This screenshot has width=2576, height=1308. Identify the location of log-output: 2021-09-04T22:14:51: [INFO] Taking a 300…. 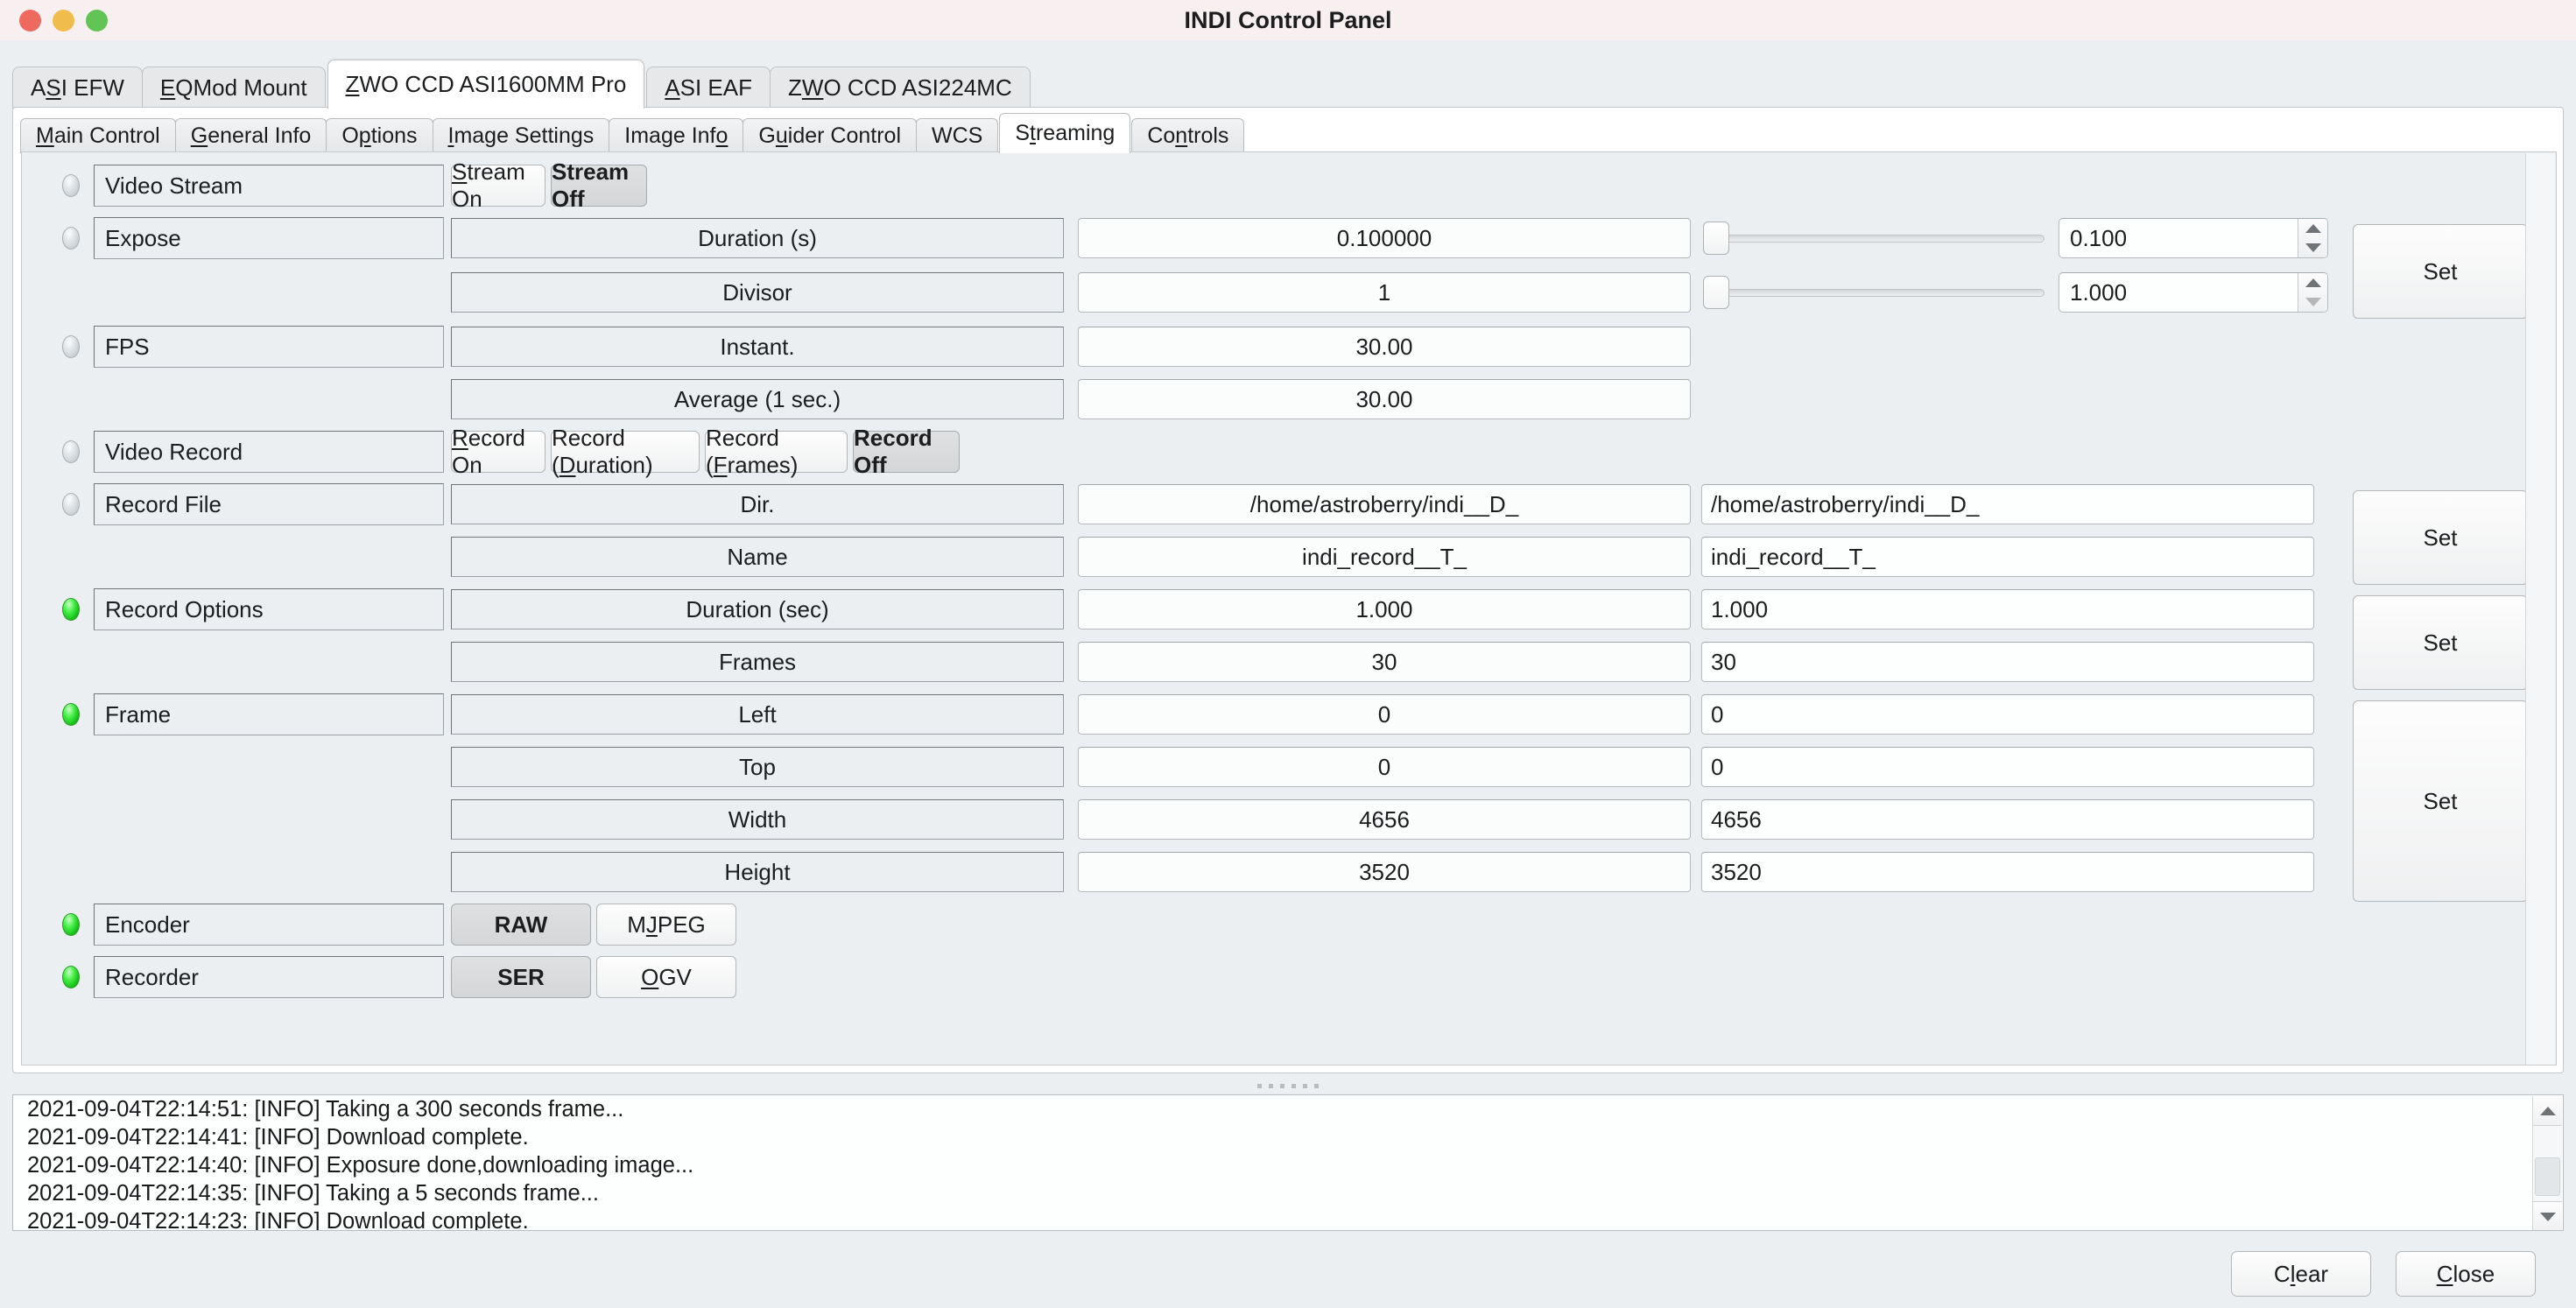
(1288, 1162).